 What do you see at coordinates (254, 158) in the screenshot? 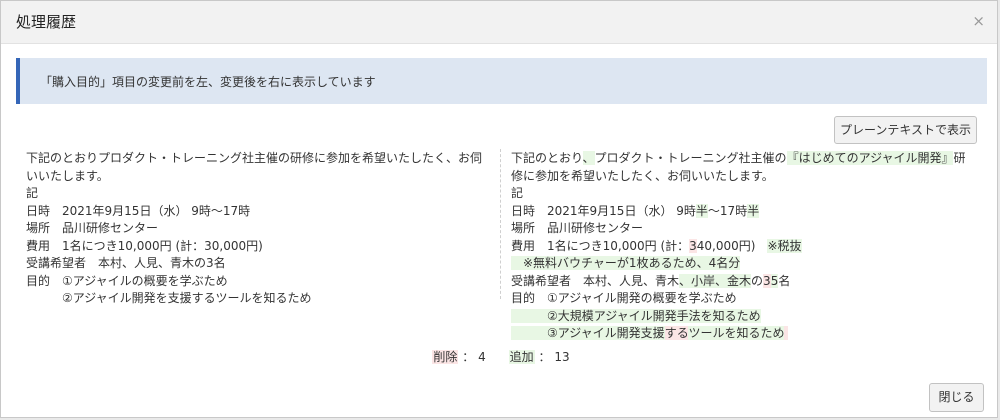
I see `before-line: 下記のとおりプロダクト・トレーニング社主催の研修に参加を希望いたしたく、お伺` at bounding box center [254, 158].